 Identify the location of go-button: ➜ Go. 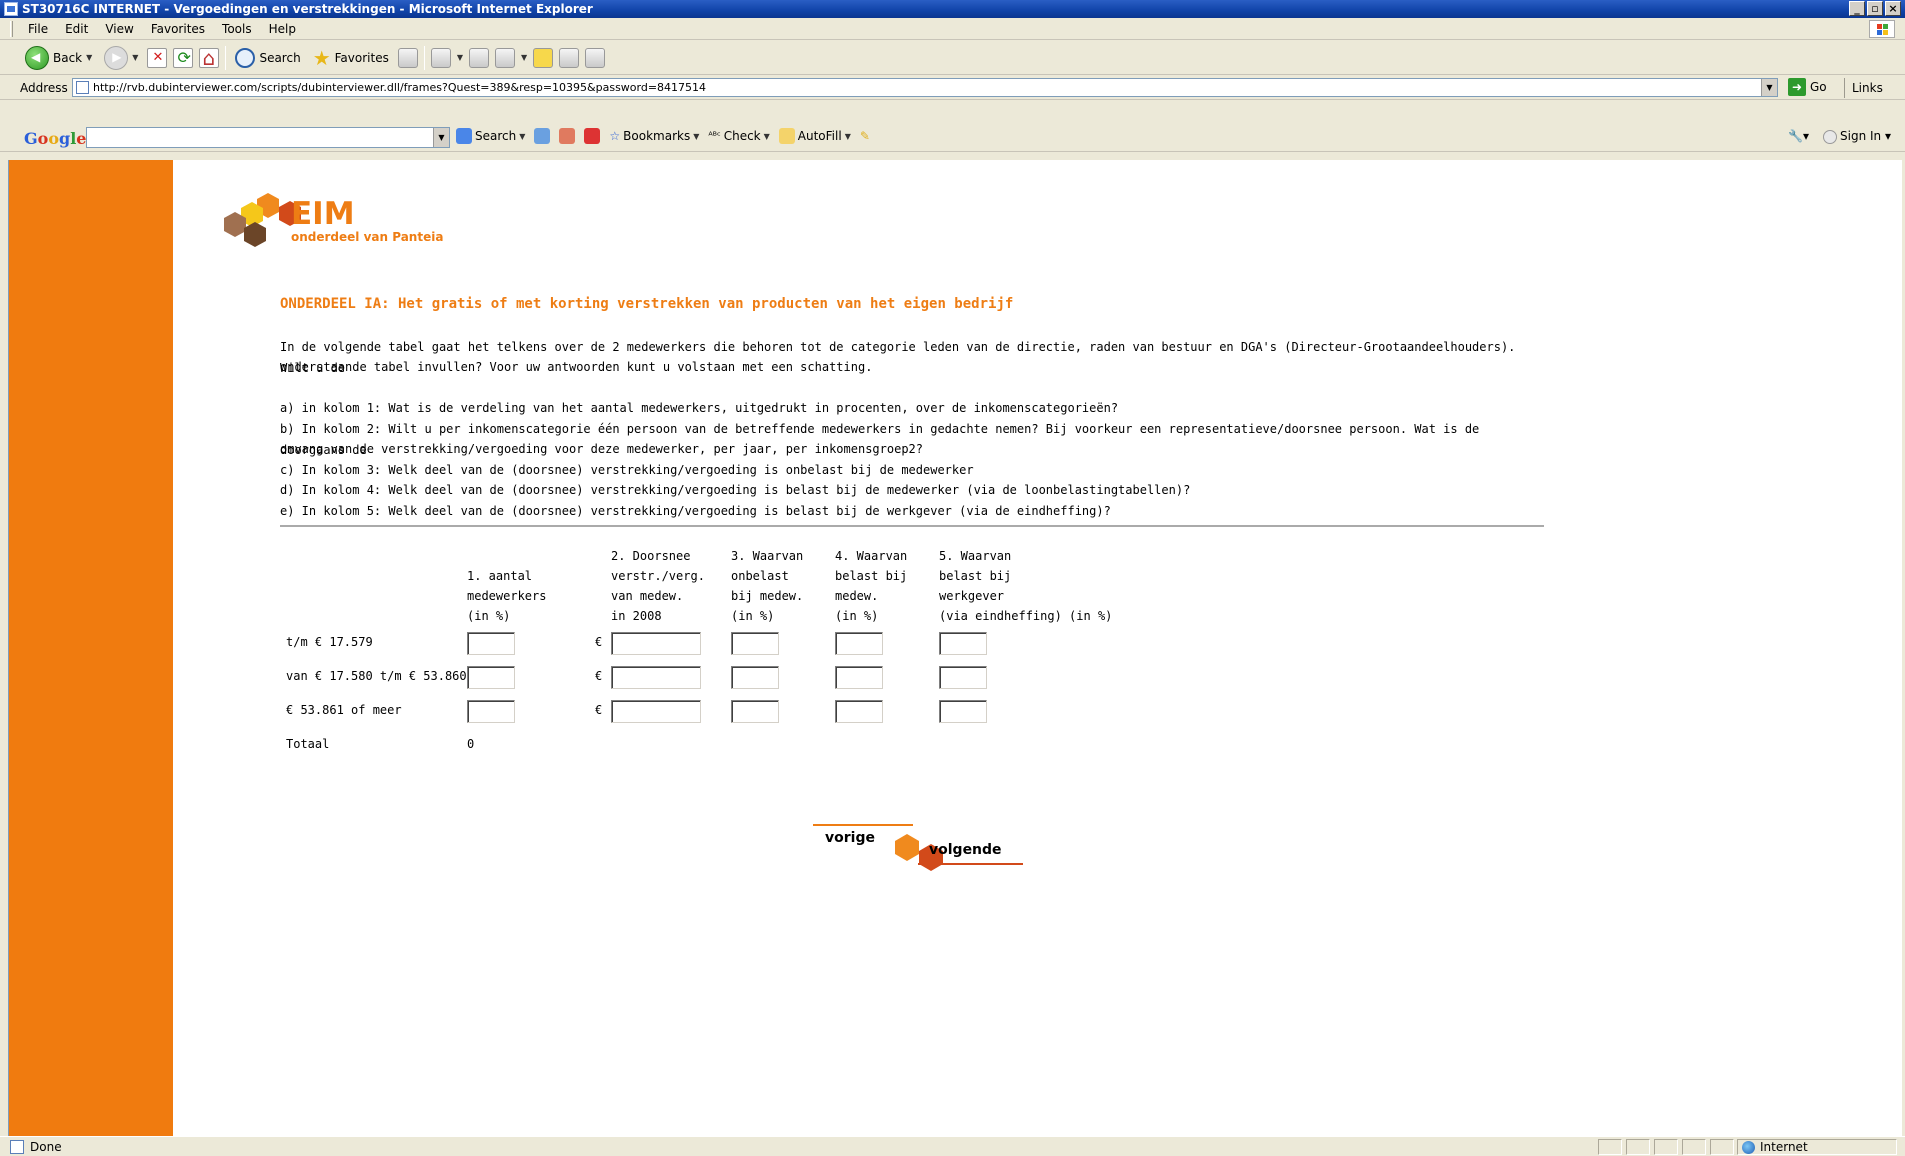
(1807, 87).